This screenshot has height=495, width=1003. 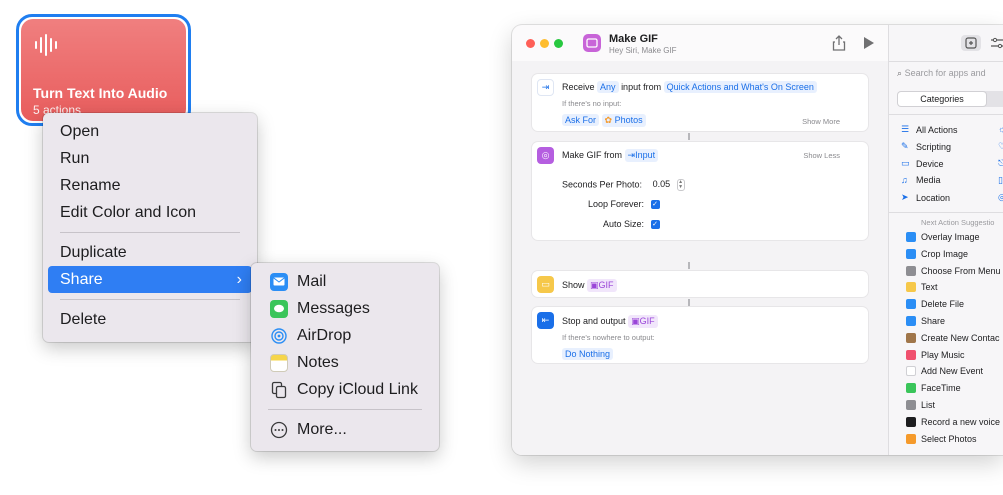 I want to click on category-scripting: ✎ Scripting, so click(x=926, y=146).